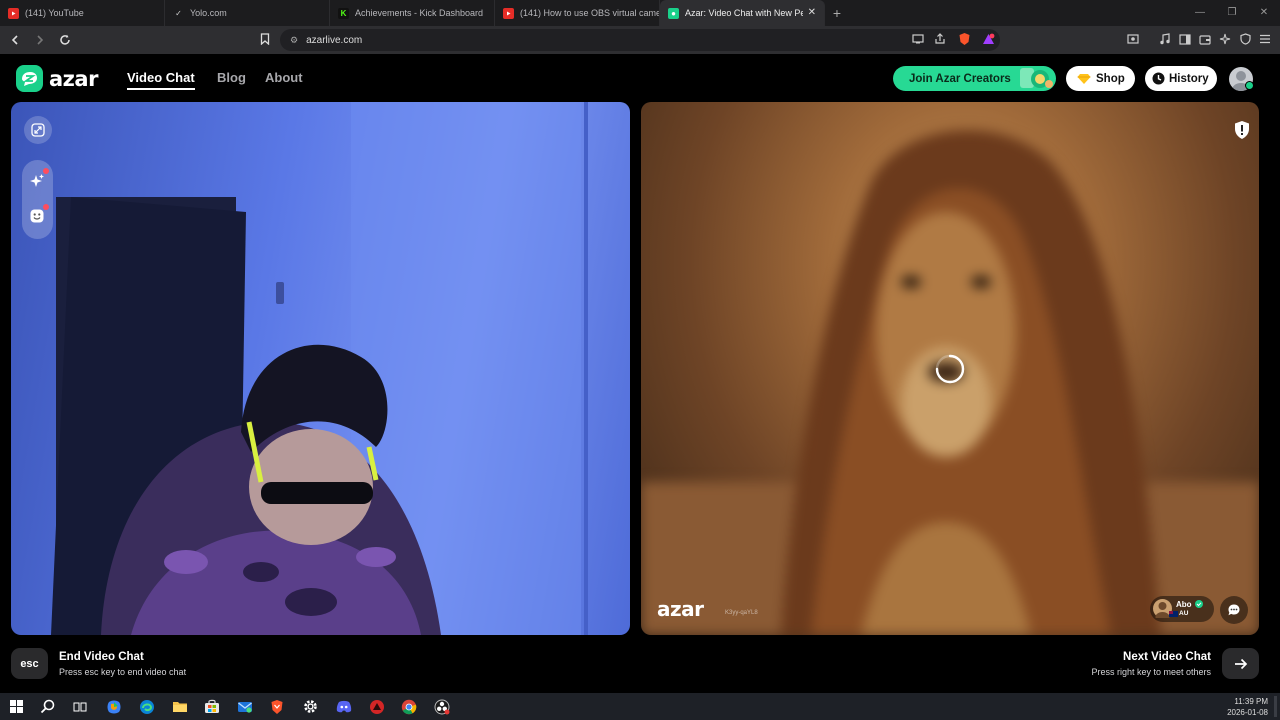 The image size is (1280, 720). Describe the element at coordinates (1184, 613) in the screenshot. I see `peer-country: AU` at that location.